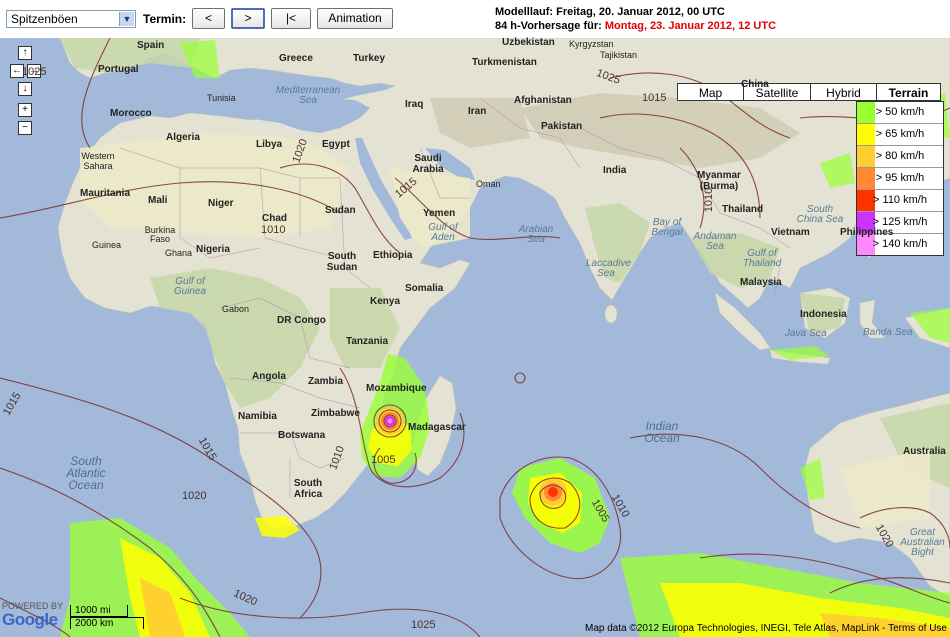 The height and width of the screenshot is (637, 950). Describe the element at coordinates (900, 113) in the screenshot. I see `legend-row: > 50 km/h` at that location.